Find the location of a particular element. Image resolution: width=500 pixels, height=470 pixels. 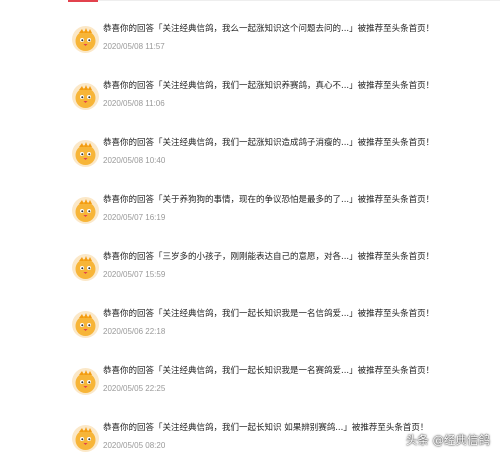

notification-timestamp: 2020/05/07 15:59 is located at coordinates (134, 274).